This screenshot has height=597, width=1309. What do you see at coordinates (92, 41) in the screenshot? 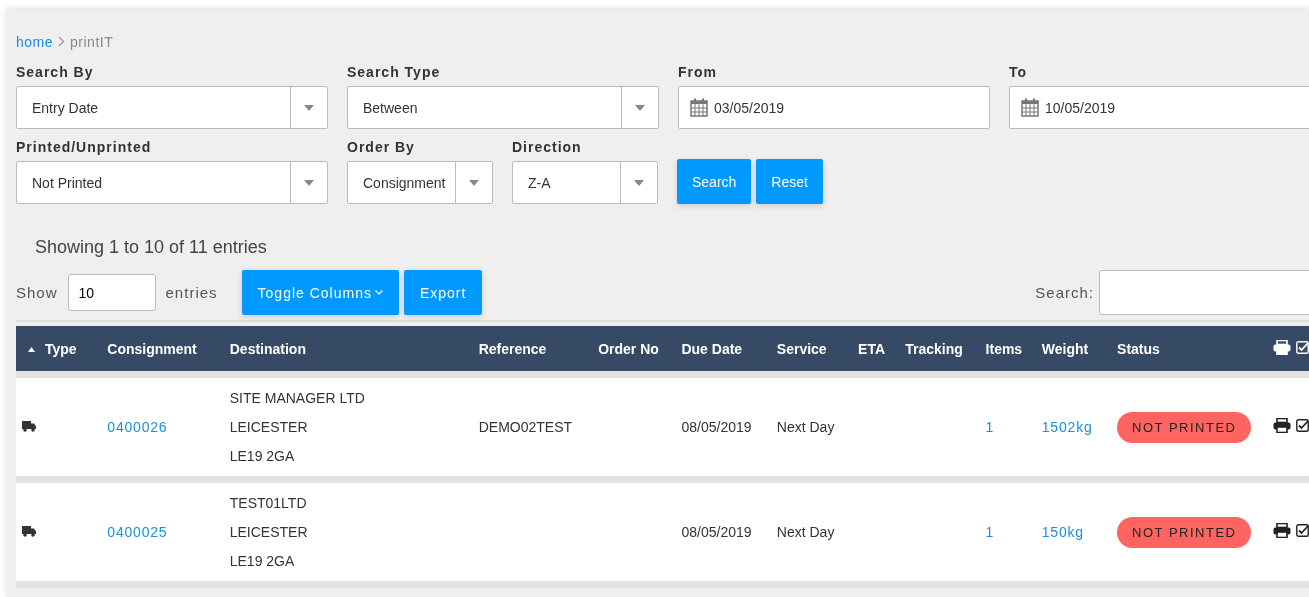
I see `breadcrumb-current: printIT` at bounding box center [92, 41].